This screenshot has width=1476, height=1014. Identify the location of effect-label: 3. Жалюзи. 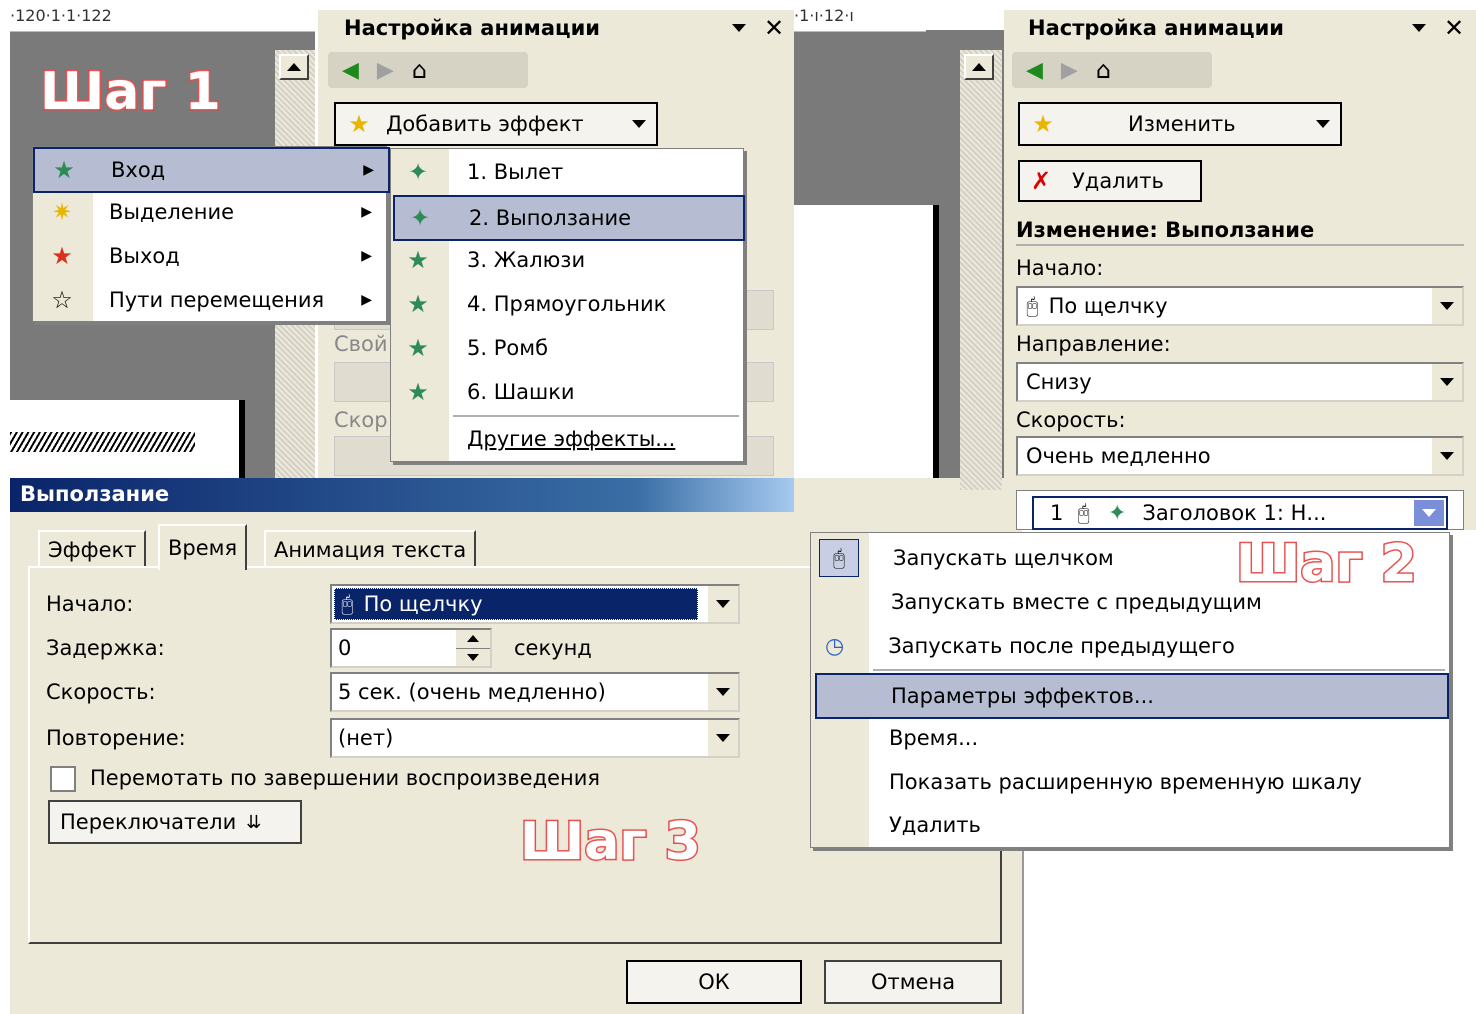
(526, 260).